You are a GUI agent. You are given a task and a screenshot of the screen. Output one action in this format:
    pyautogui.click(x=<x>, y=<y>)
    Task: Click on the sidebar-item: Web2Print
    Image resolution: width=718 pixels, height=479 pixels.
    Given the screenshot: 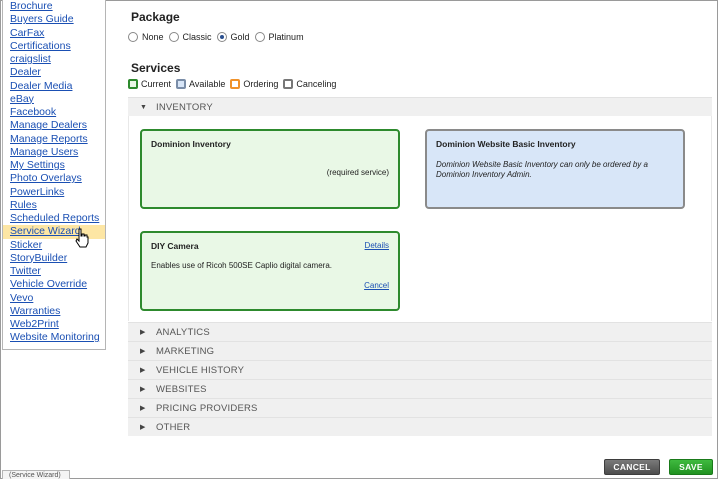 What is the action you would take?
    pyautogui.click(x=54, y=324)
    